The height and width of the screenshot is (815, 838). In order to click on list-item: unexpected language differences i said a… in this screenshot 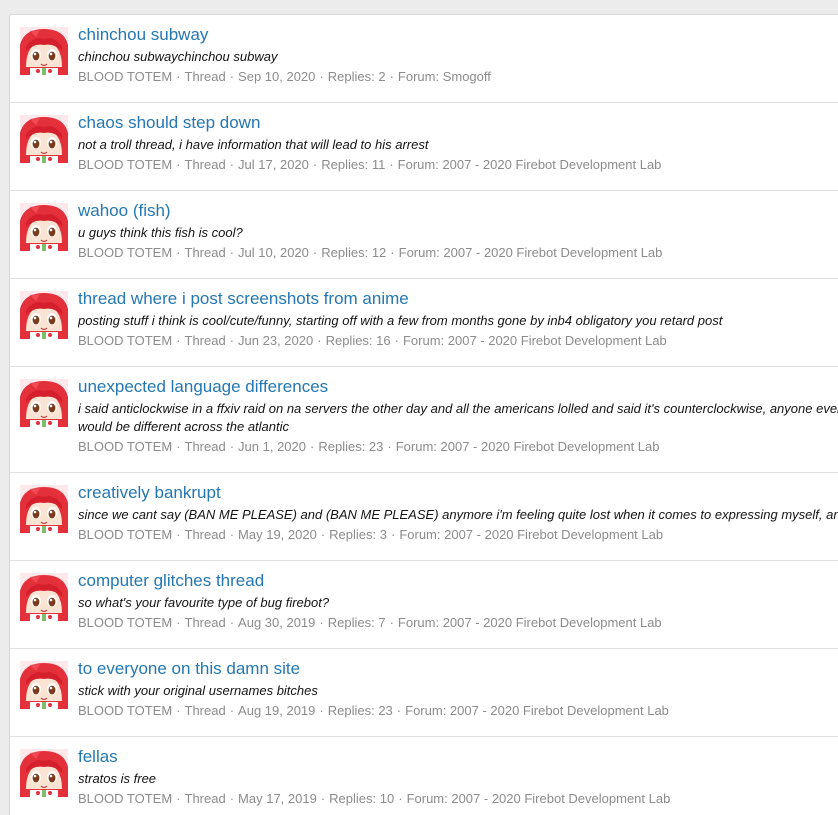, I will do `click(424, 420)`.